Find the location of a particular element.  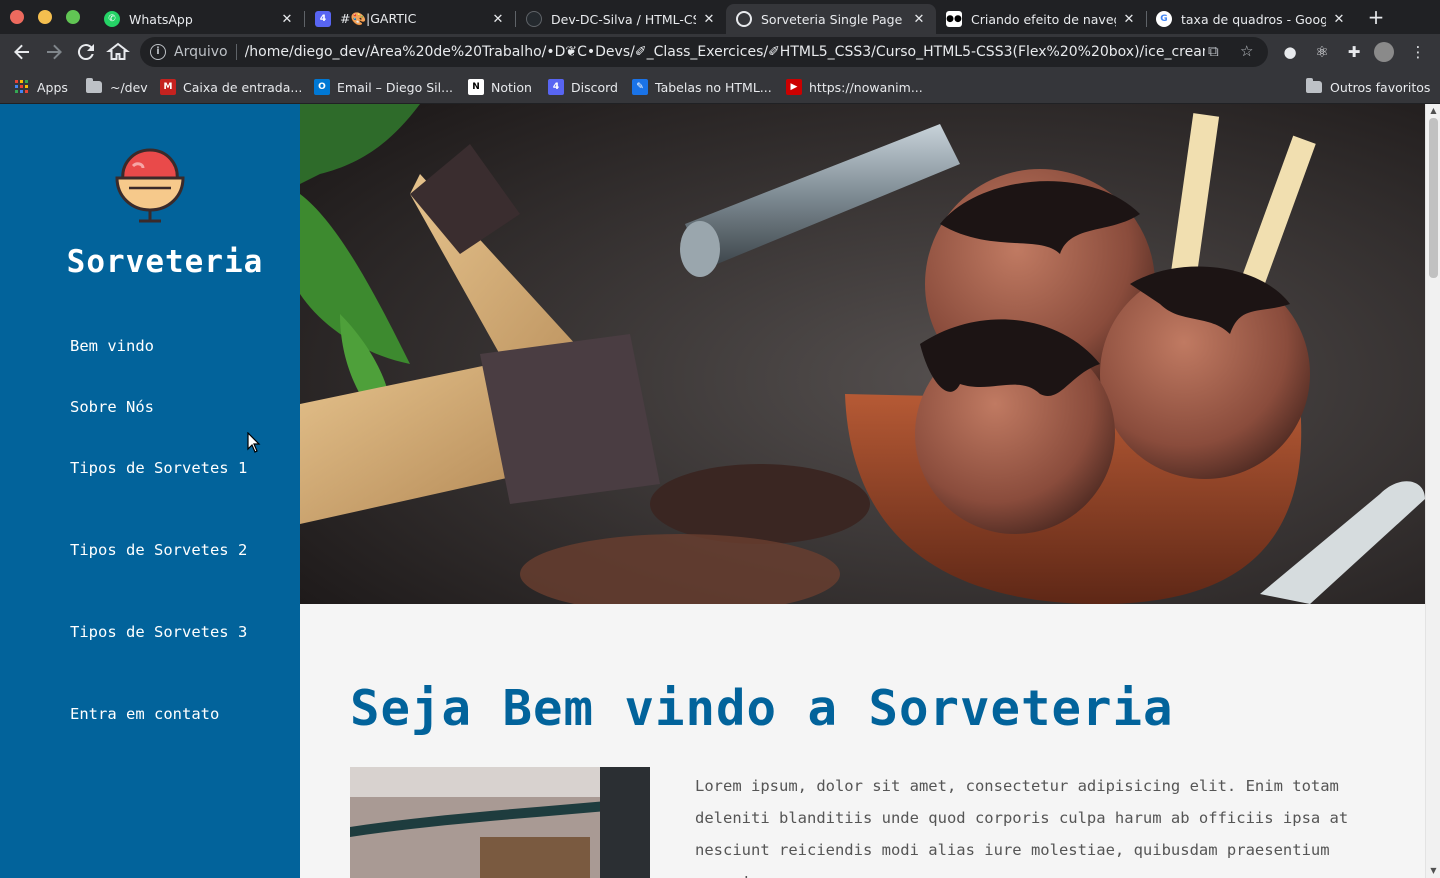

arrow-left-icon is located at coordinates (21, 52).